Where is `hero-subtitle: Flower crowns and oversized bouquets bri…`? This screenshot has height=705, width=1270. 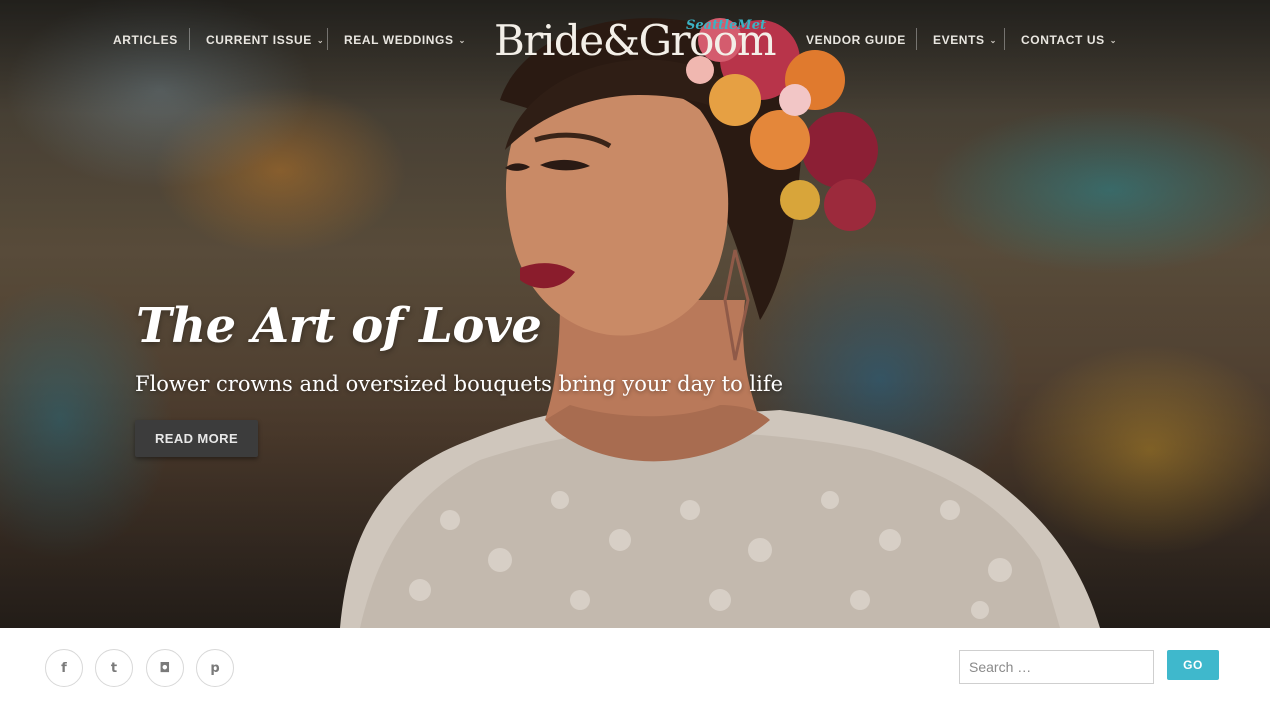
hero-subtitle: Flower crowns and oversized bouquets bri… is located at coordinates (459, 384).